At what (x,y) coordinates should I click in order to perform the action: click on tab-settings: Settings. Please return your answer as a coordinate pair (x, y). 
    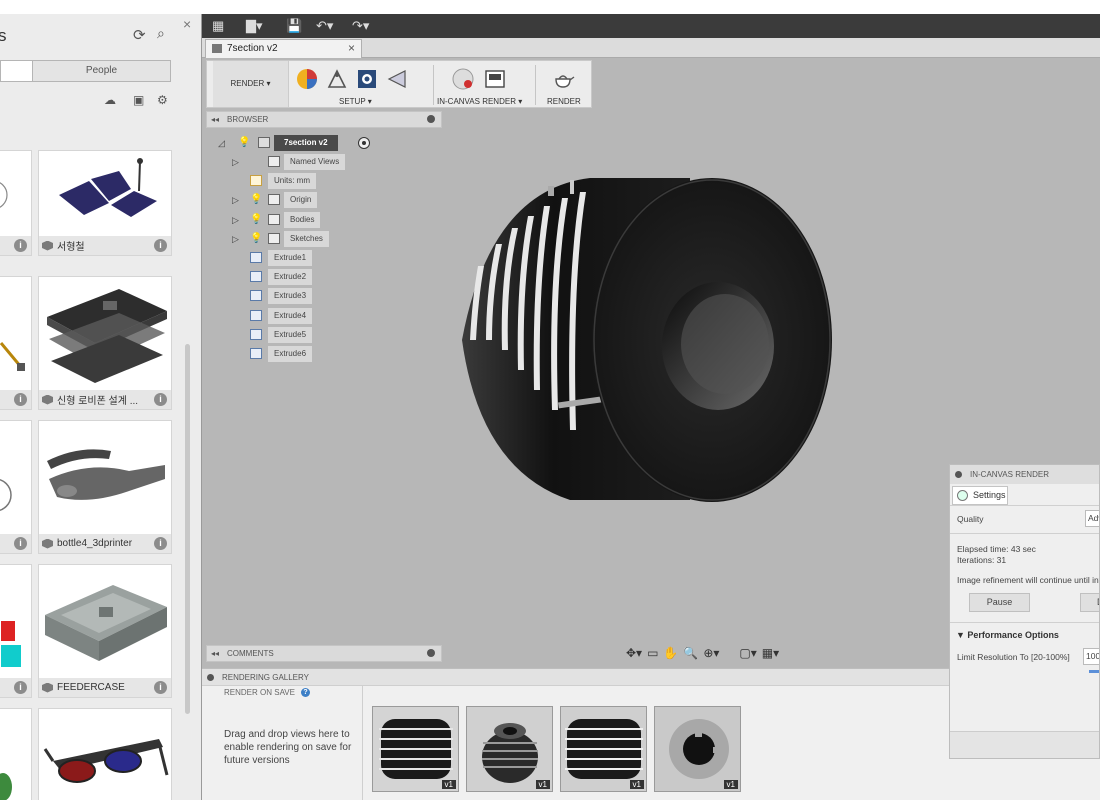
    Looking at the image, I should click on (980, 495).